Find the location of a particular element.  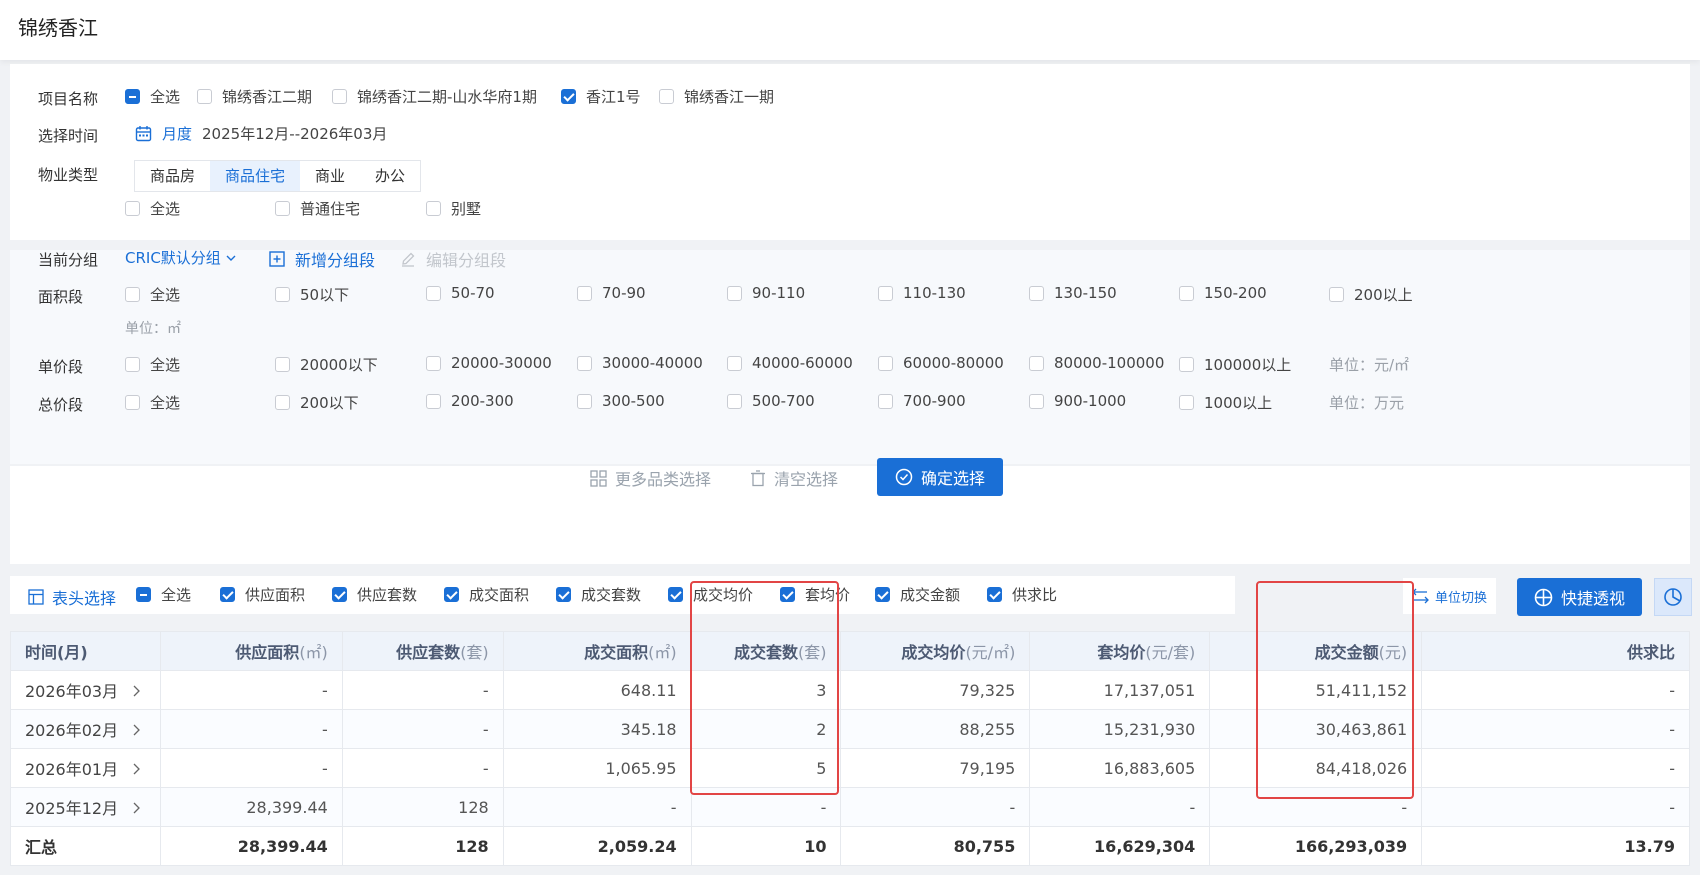

price-option-2: 20000-30000 is located at coordinates (489, 363).